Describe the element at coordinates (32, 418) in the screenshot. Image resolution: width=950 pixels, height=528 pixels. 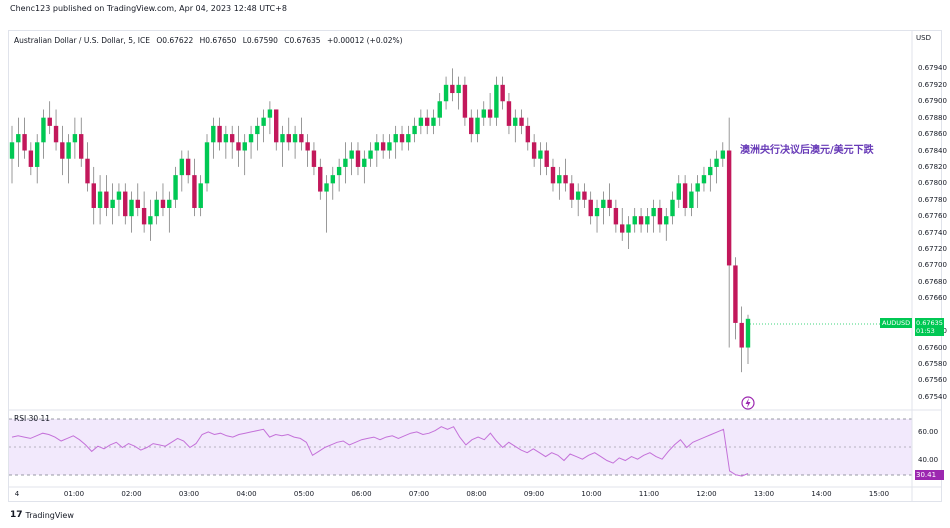
I see `rsi-legend: RSI 30 11` at that location.